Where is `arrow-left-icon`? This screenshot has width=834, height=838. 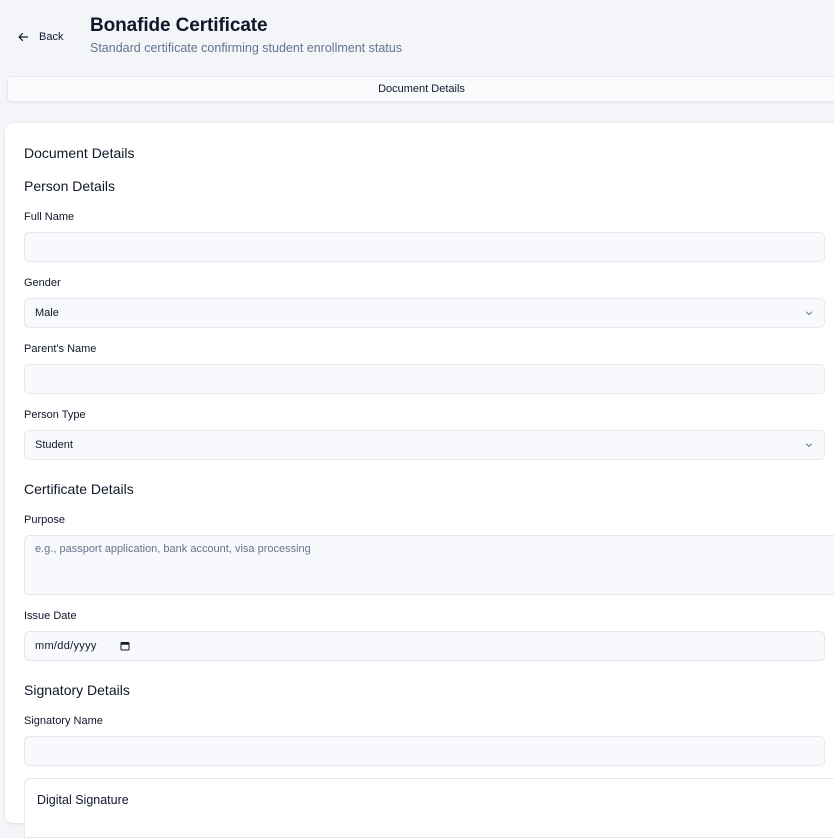 arrow-left-icon is located at coordinates (23, 37).